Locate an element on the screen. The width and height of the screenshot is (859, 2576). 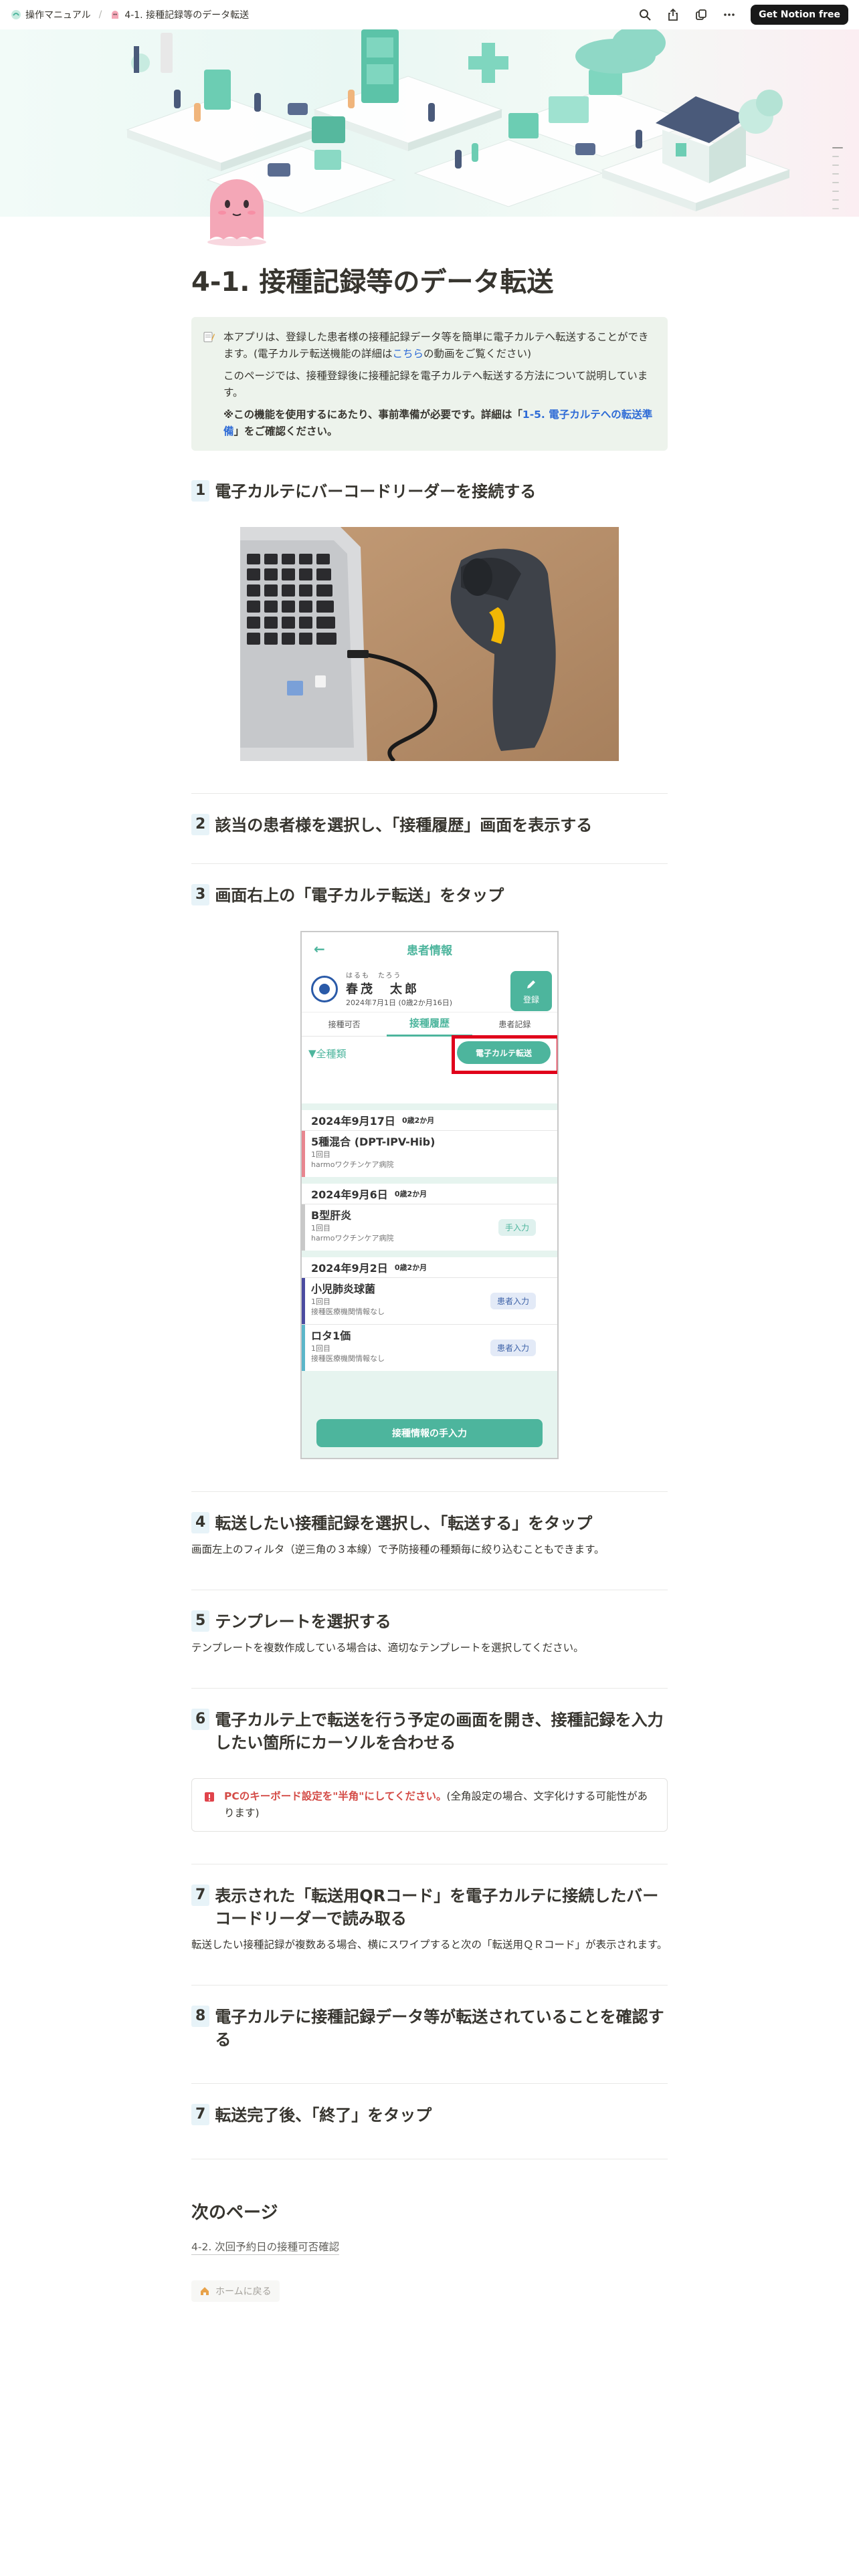
back-arrow-icon: ← is located at coordinates (319, 949).